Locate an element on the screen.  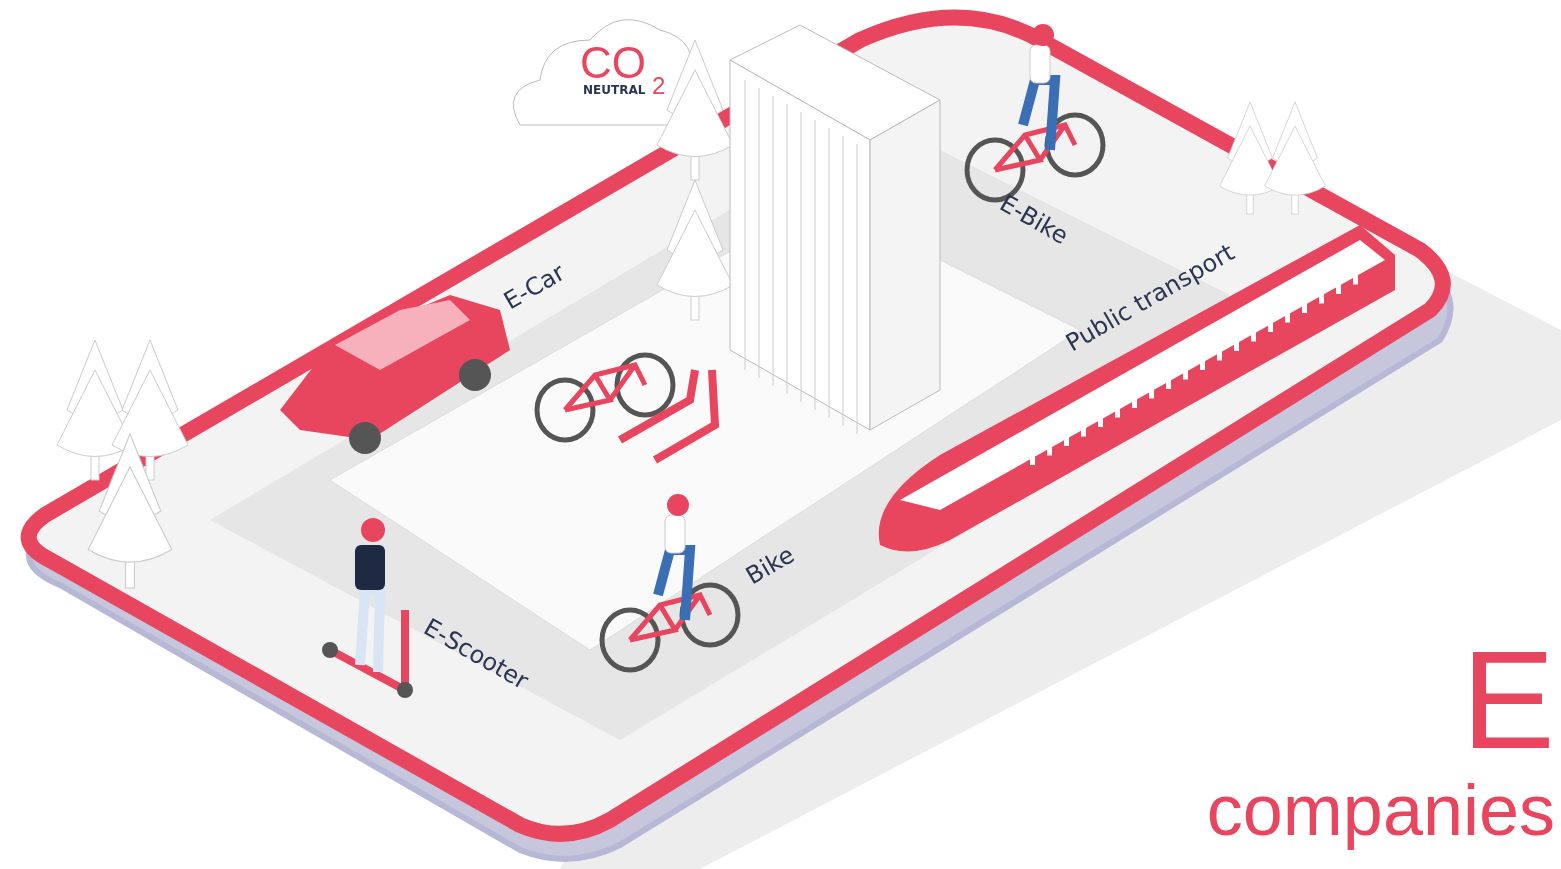
bicycle-icon is located at coordinates (605, 397).